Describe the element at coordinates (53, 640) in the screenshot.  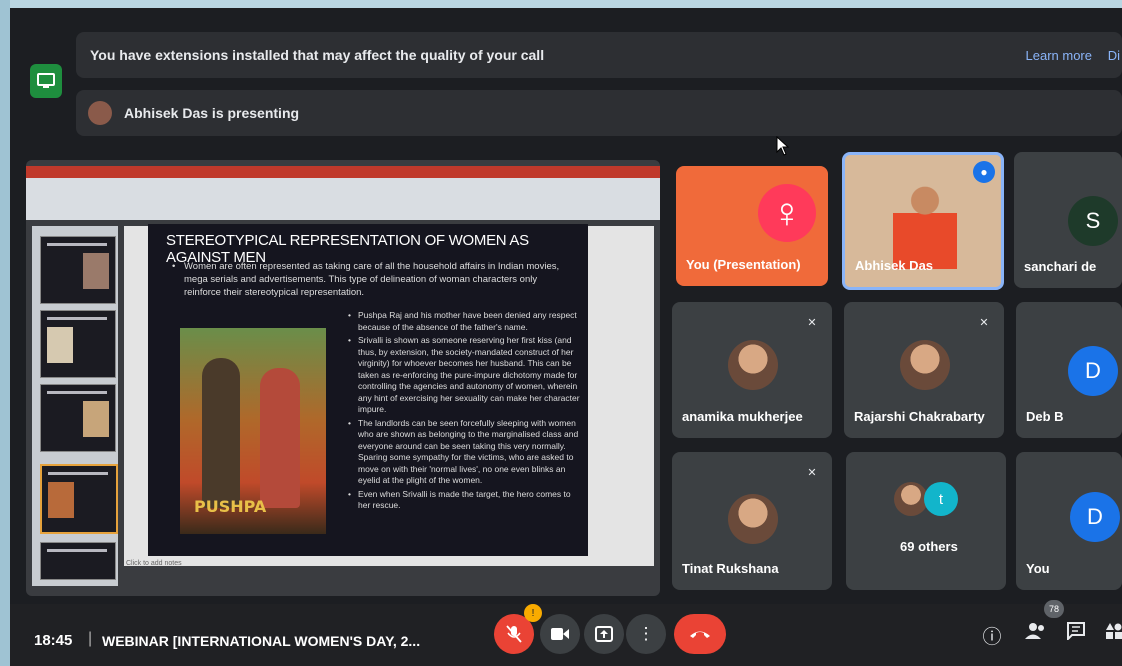
I see `meeting-time: 18:45` at that location.